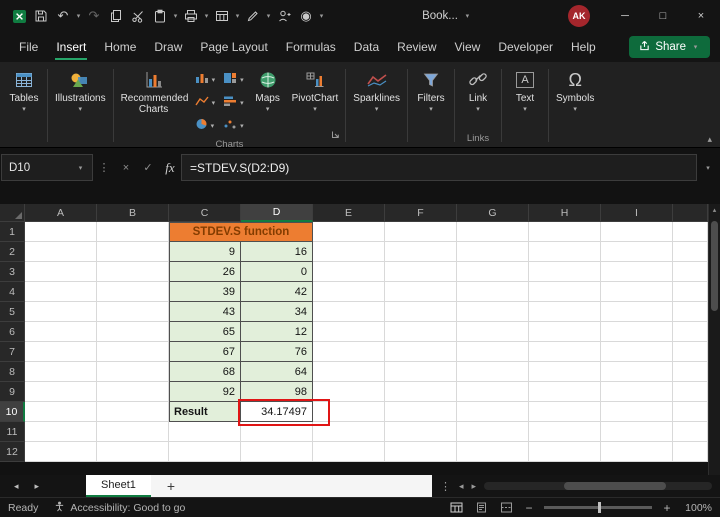 This screenshot has width=720, height=517. Describe the element at coordinates (493, 452) in the screenshot. I see `cell-G12` at that location.